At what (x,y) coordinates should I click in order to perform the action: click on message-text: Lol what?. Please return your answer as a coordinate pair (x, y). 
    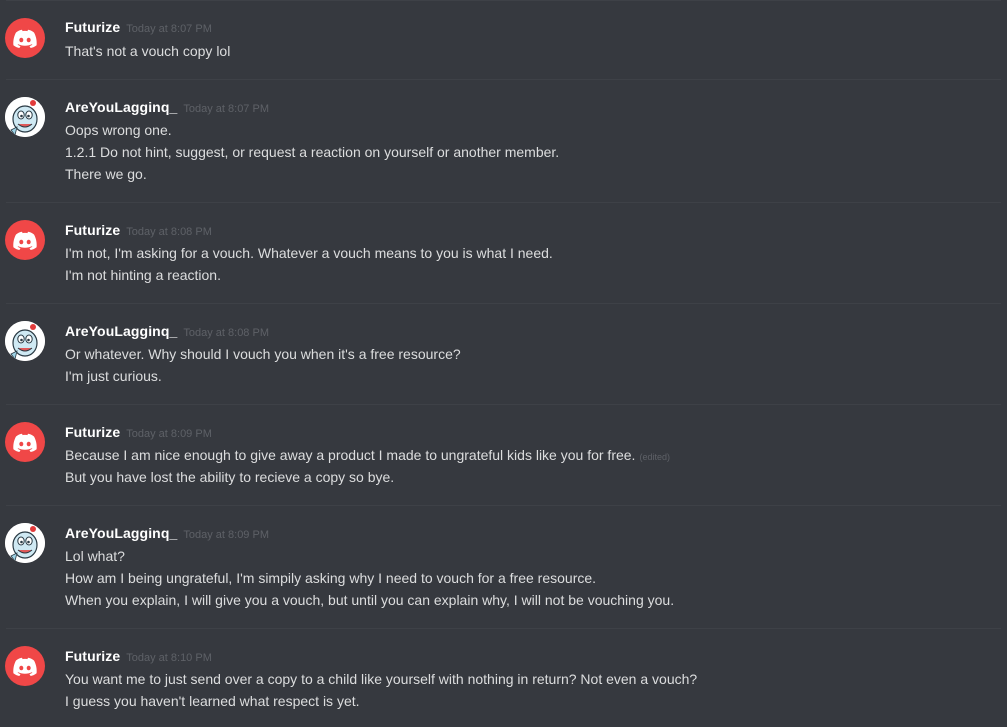
    Looking at the image, I should click on (95, 556).